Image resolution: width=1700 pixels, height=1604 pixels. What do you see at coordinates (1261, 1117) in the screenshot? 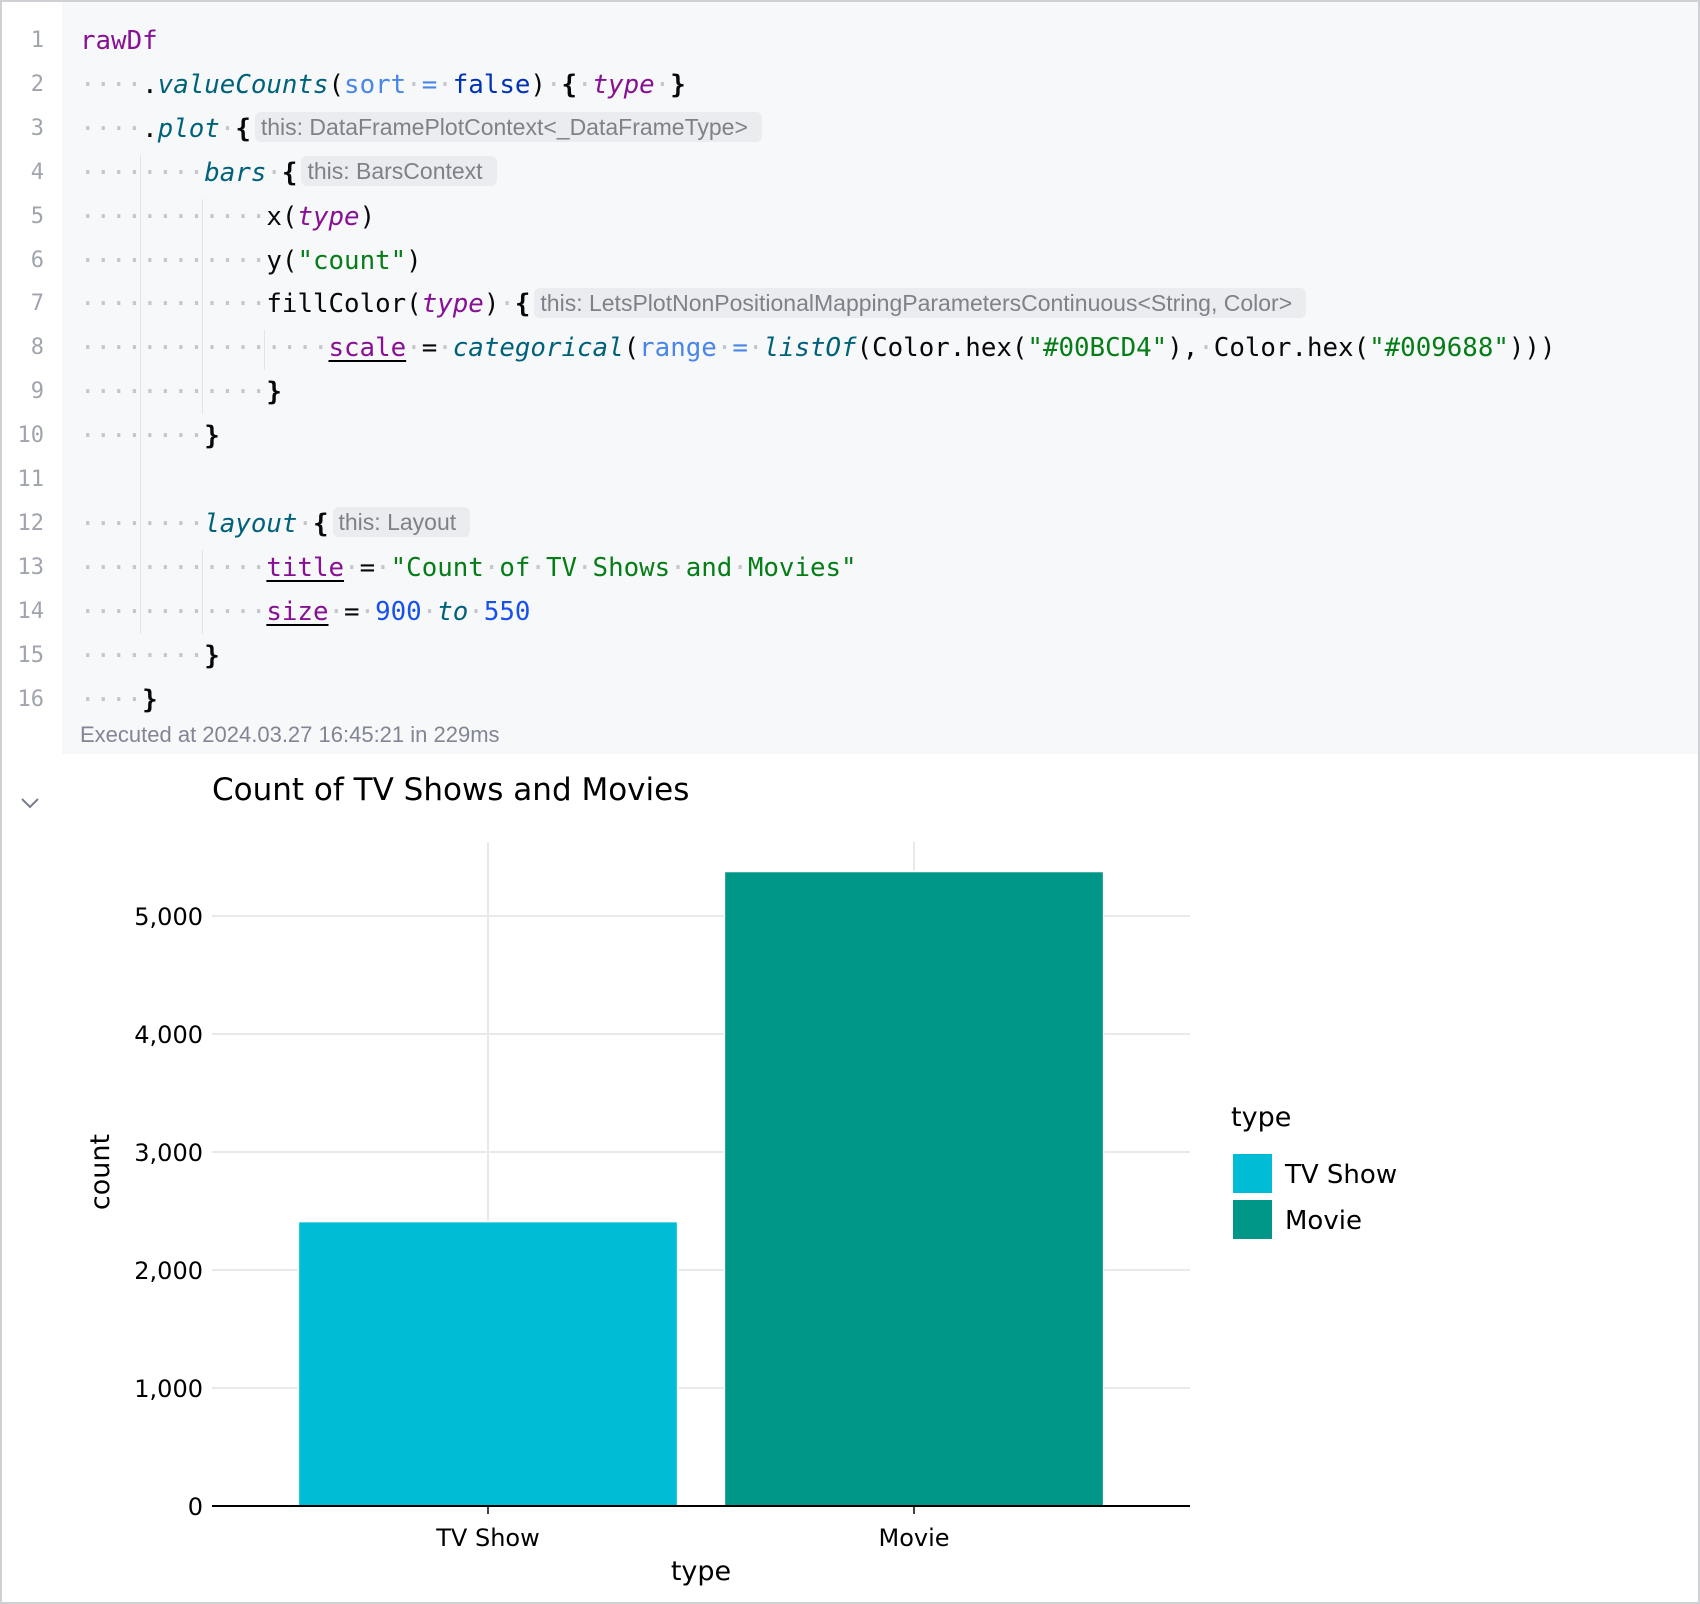
I see `legend-title: type` at bounding box center [1261, 1117].